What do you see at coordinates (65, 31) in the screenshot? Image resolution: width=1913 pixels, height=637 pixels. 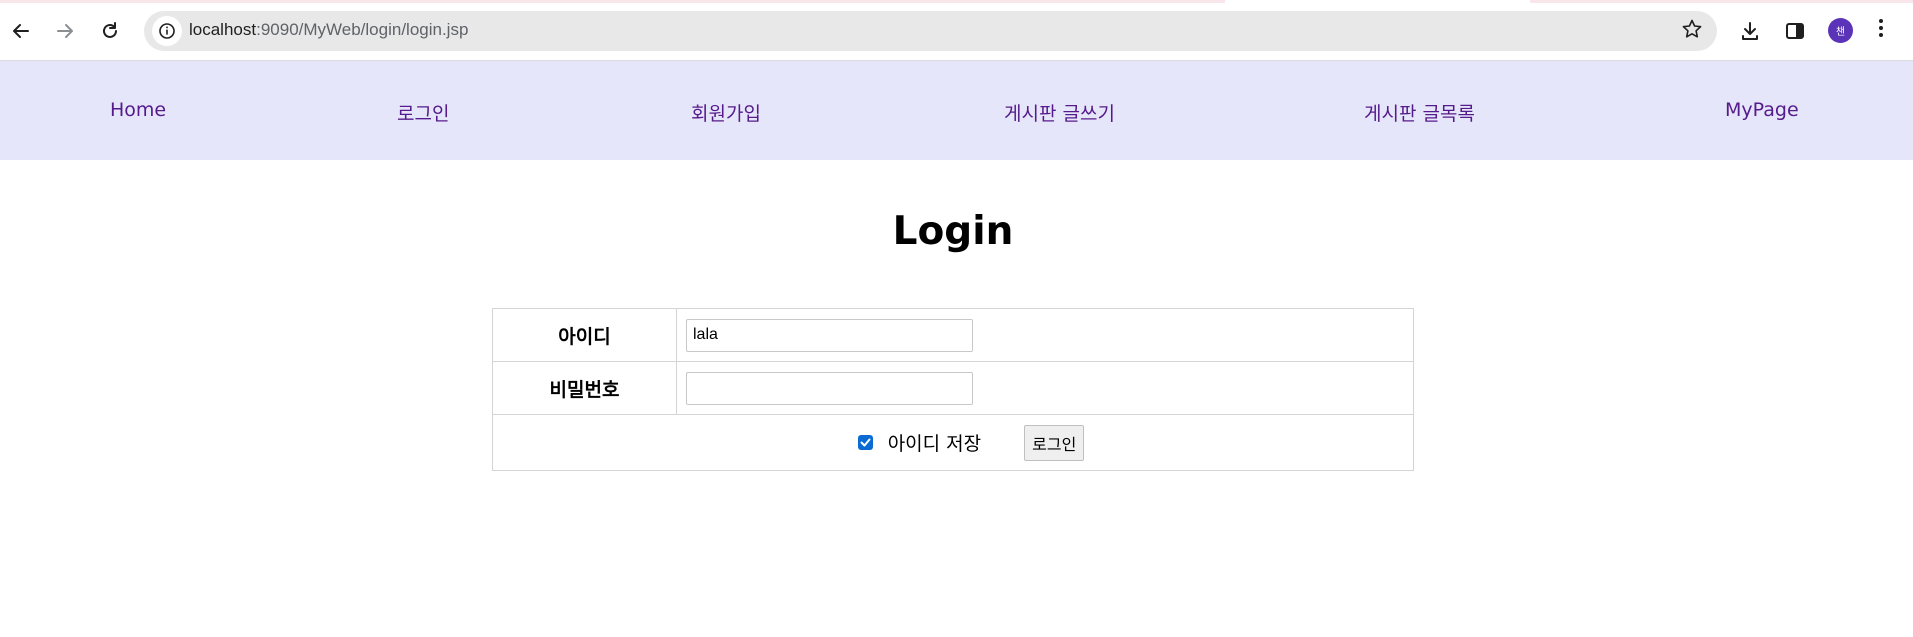 I see `forward-arrow-icon` at bounding box center [65, 31].